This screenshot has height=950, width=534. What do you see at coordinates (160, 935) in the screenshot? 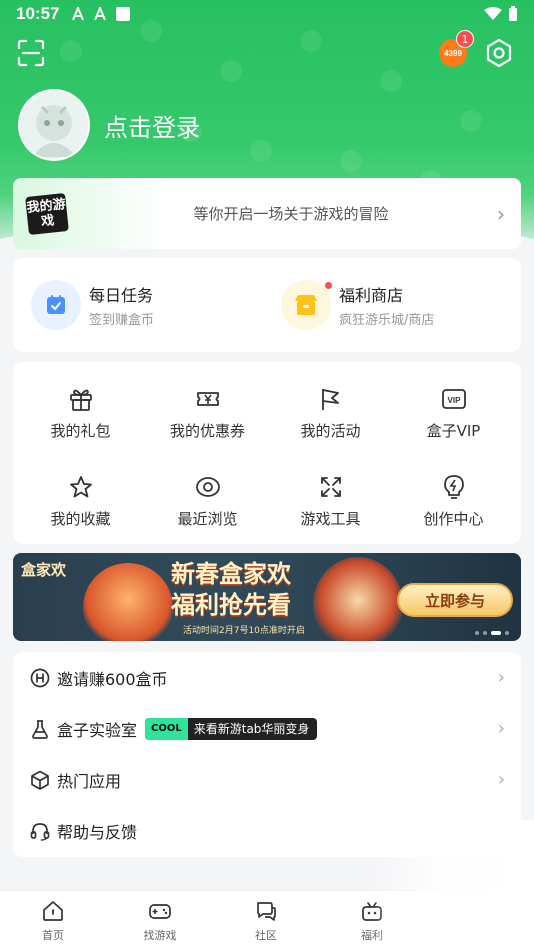
I see `tab-label: 找游戏` at bounding box center [160, 935].